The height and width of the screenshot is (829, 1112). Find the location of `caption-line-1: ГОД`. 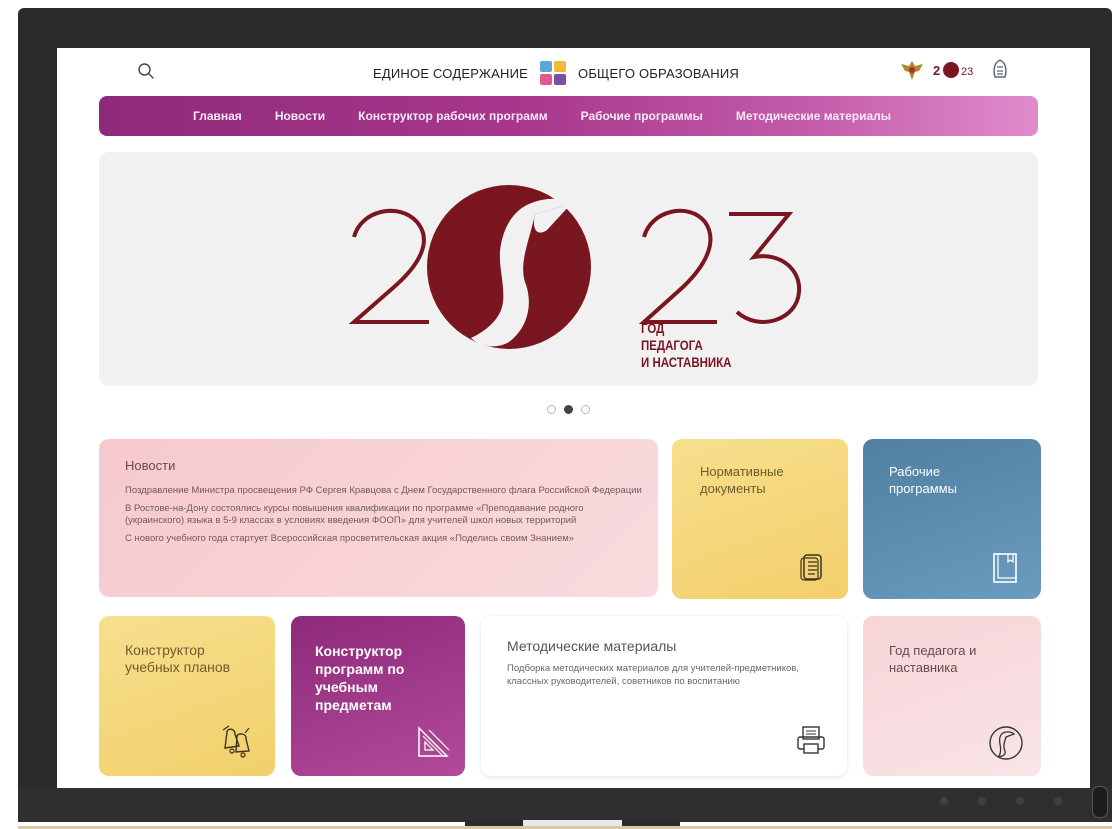

caption-line-1: ГОД is located at coordinates (653, 328).